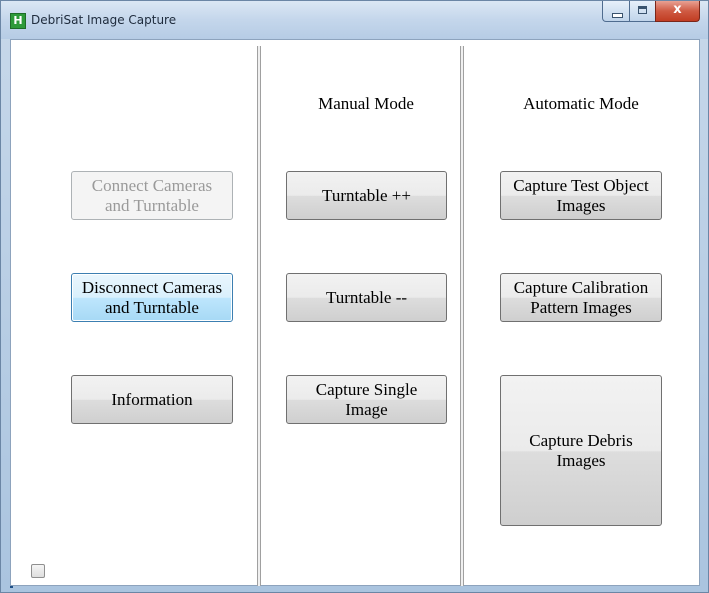  Describe the element at coordinates (152, 195) in the screenshot. I see `connect-cameras-button: Connect Cameras and Turntable` at that location.